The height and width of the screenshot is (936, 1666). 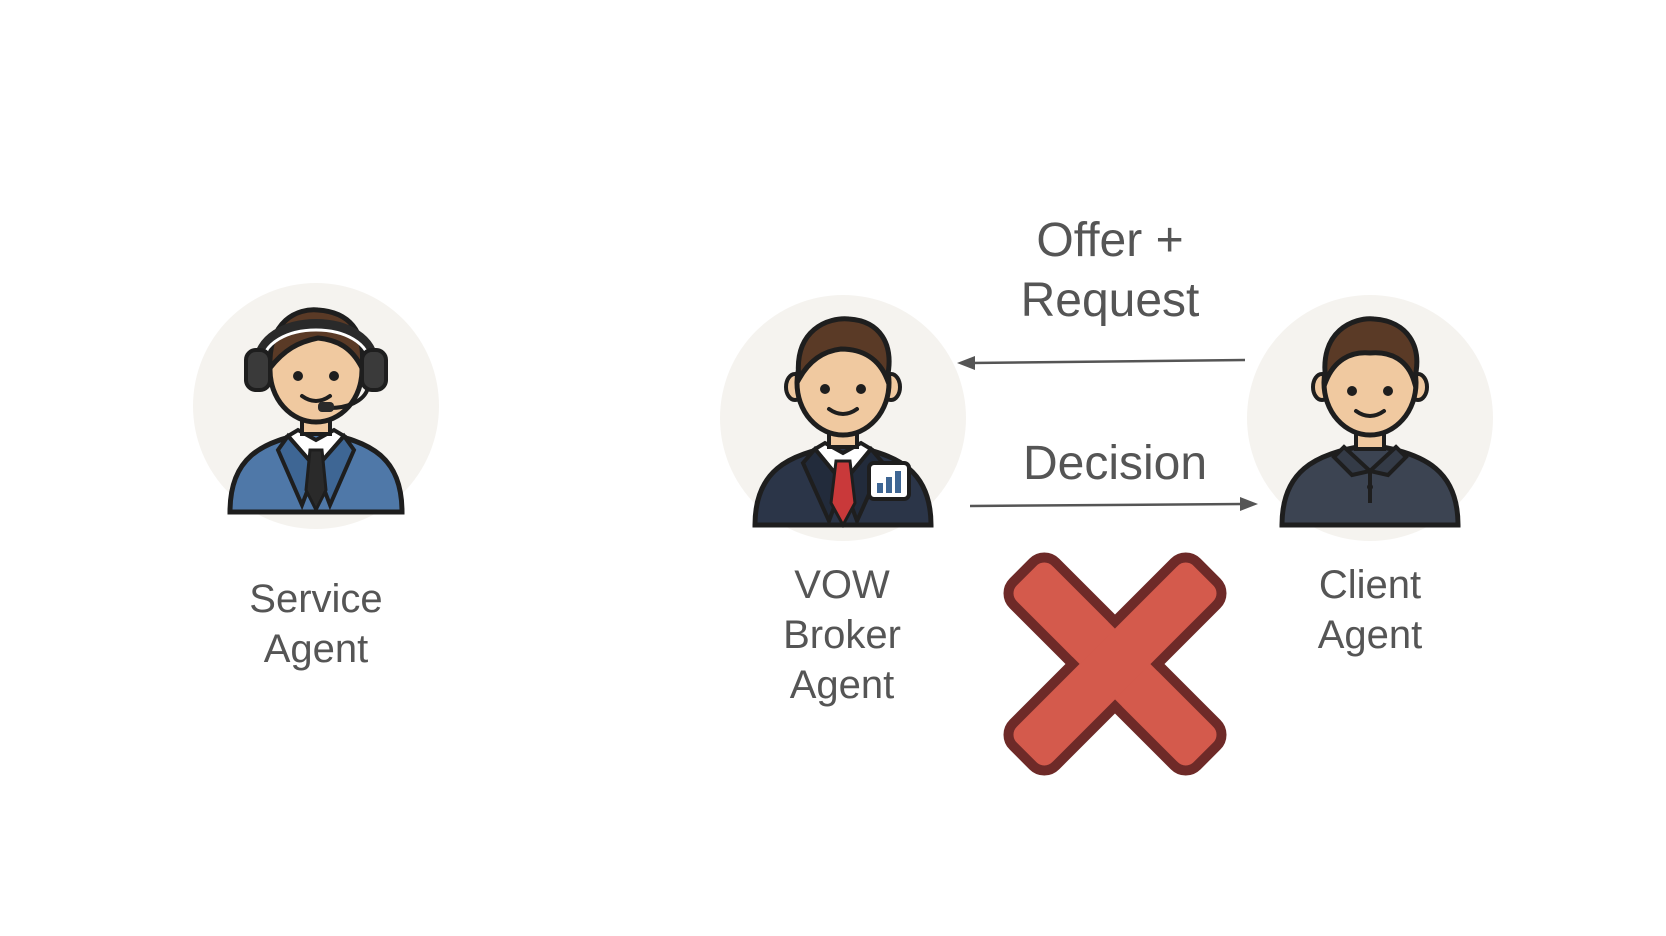 What do you see at coordinates (843, 422) in the screenshot?
I see `broker-agent-icon` at bounding box center [843, 422].